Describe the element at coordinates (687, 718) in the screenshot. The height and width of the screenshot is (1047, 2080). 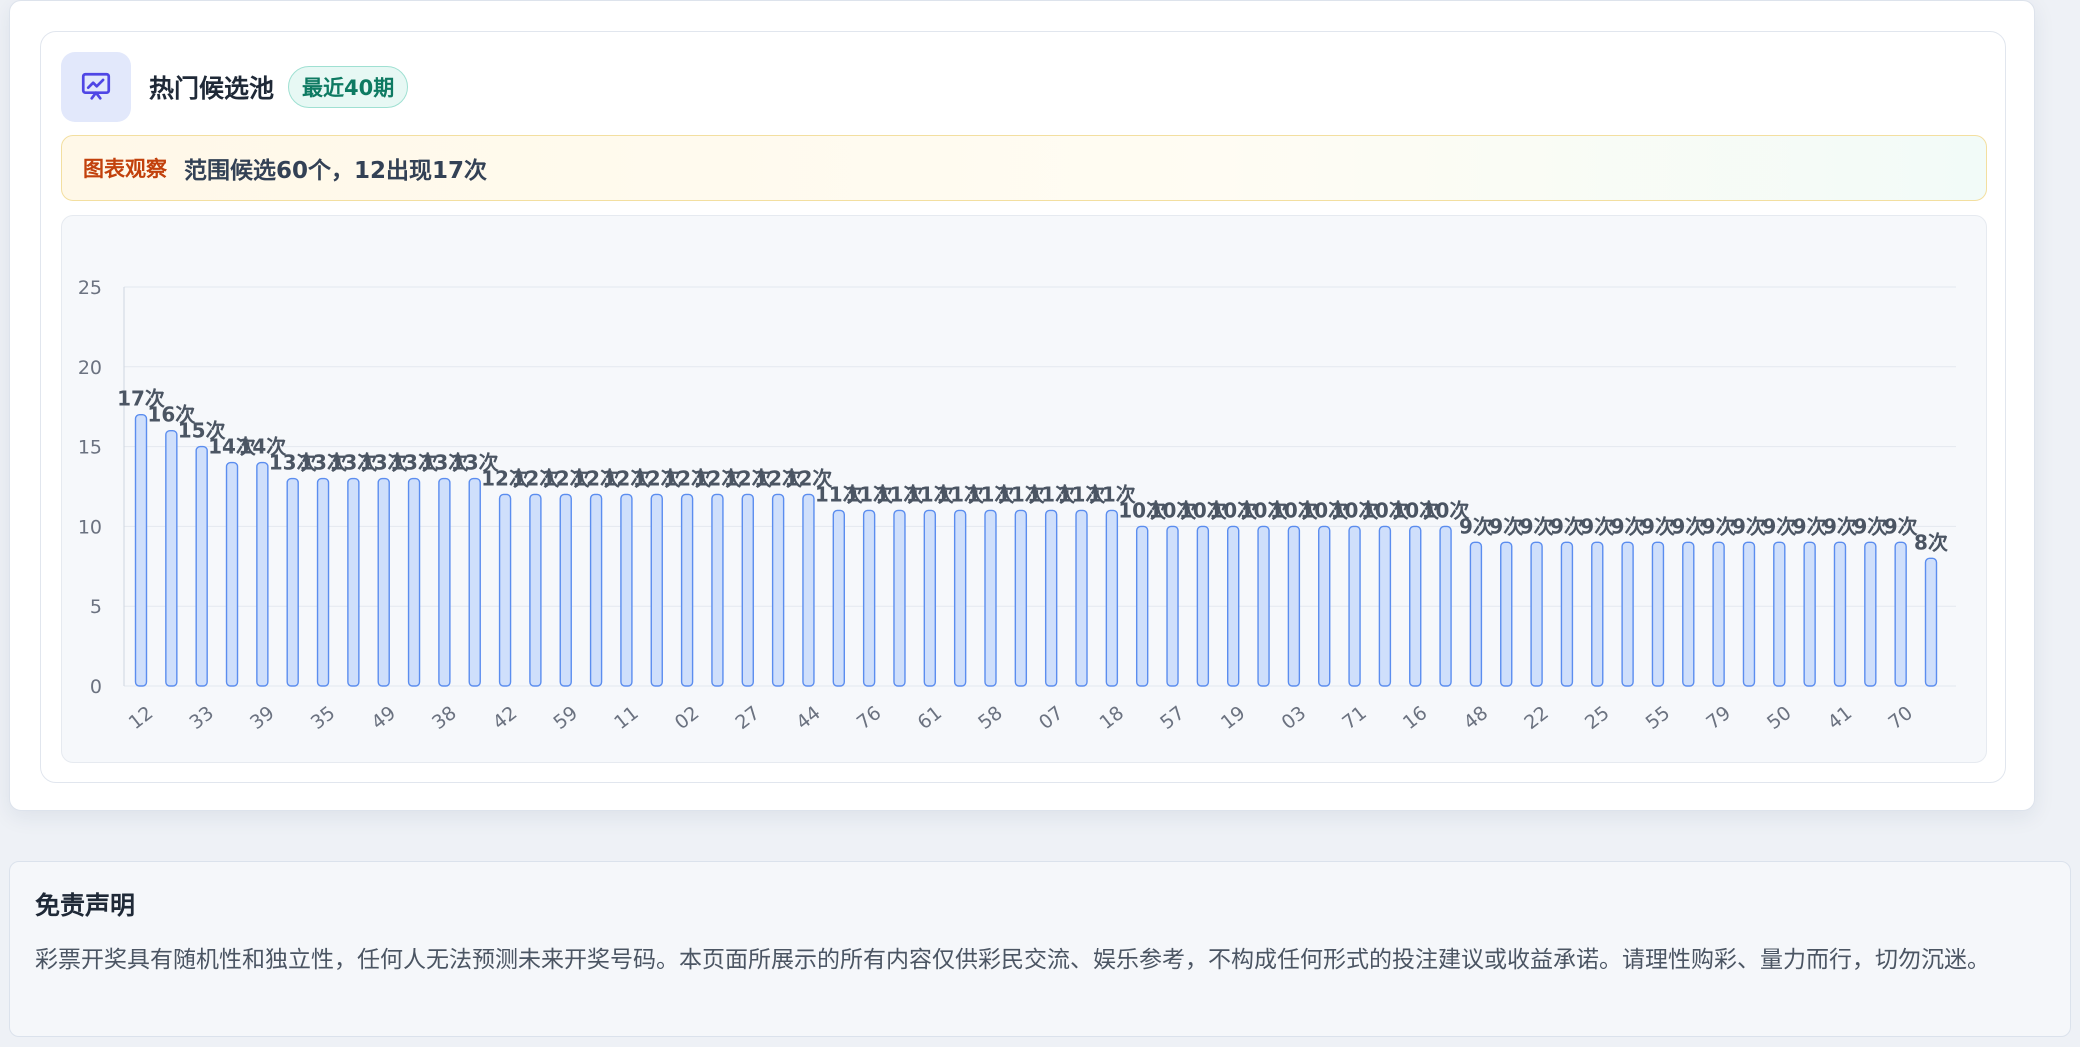
I see `x-tick-label: 02` at that location.